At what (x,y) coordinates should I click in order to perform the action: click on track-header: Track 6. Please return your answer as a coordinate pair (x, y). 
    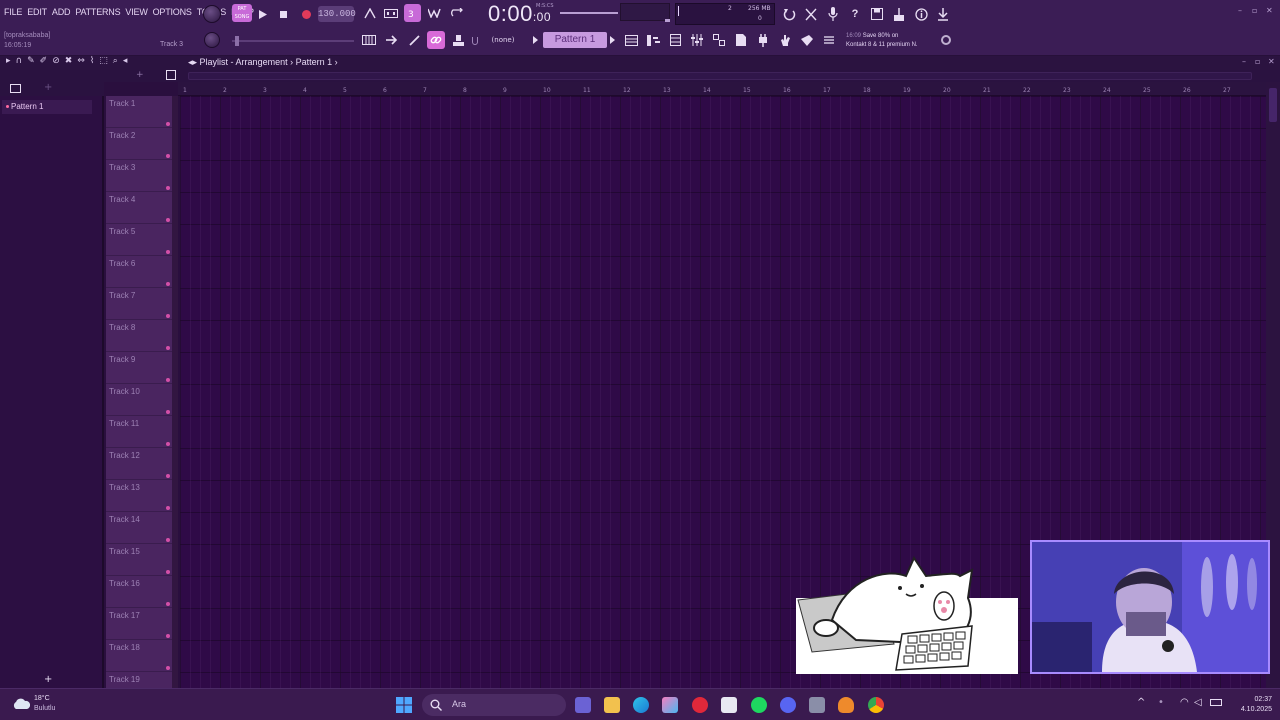
    Looking at the image, I should click on (142, 272).